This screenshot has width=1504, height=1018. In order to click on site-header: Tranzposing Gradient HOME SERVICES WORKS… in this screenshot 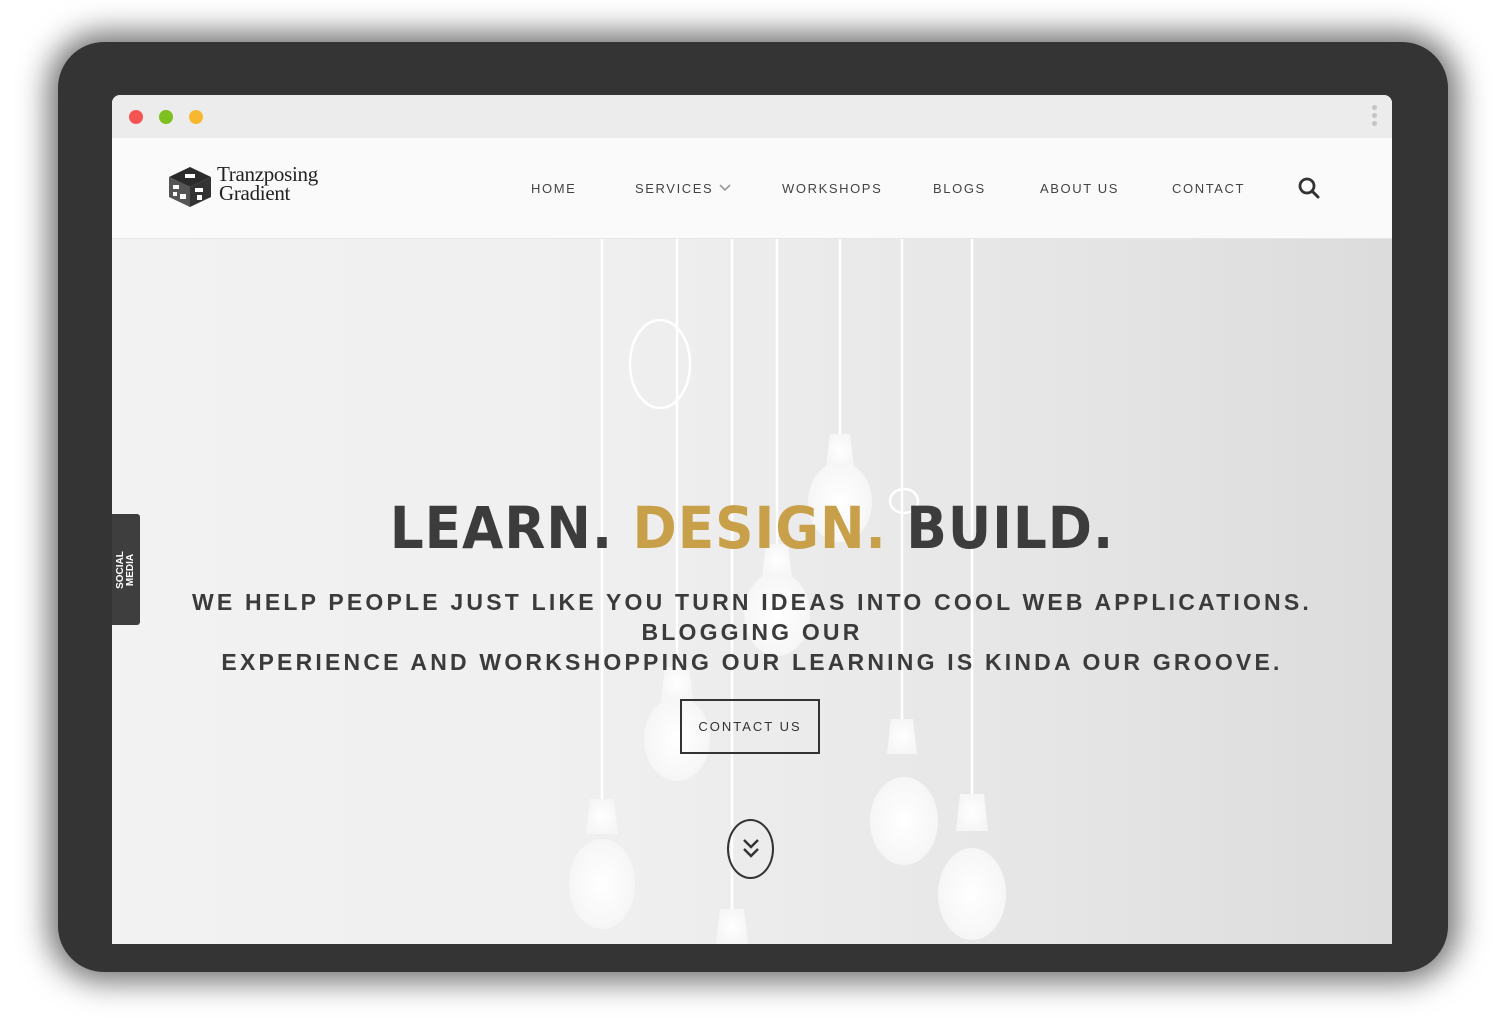, I will do `click(752, 188)`.